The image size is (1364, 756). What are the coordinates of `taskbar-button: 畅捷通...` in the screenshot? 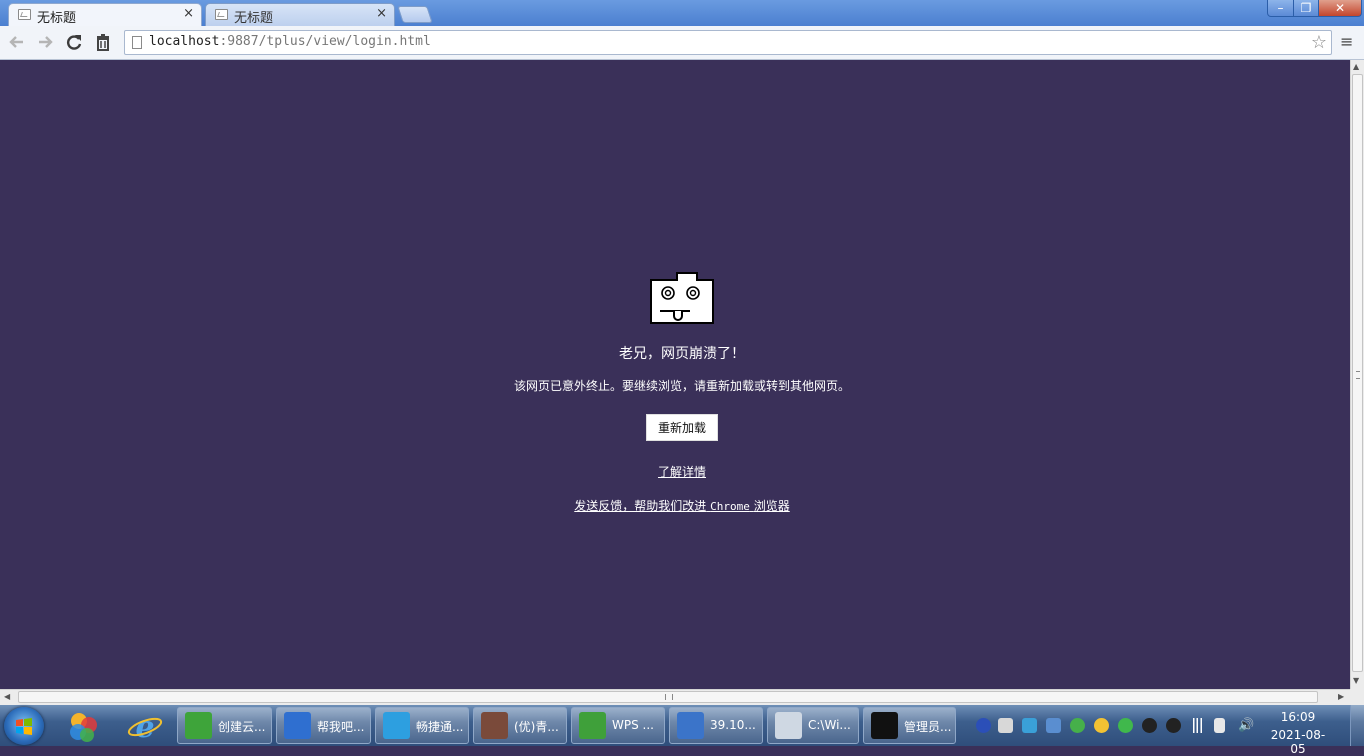 It's located at (422, 725).